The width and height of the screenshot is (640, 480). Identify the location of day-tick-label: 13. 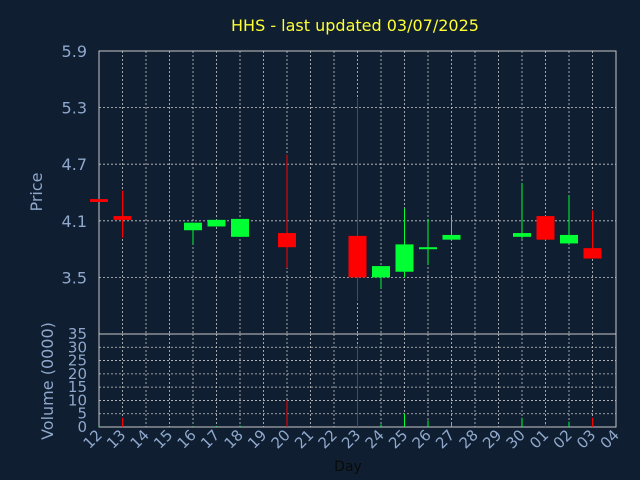
(116, 439).